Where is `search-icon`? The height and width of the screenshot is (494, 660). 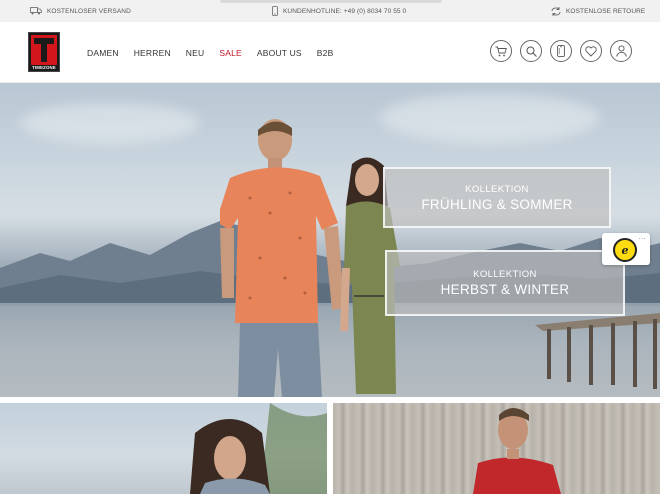
search-icon is located at coordinates (531, 51).